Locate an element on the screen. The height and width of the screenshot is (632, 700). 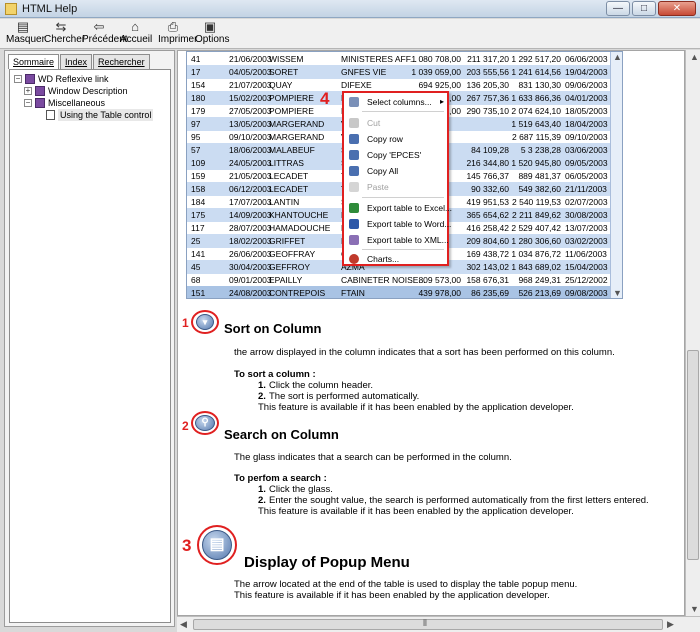
print-icon: ⎙ is located at coordinates (173, 26).